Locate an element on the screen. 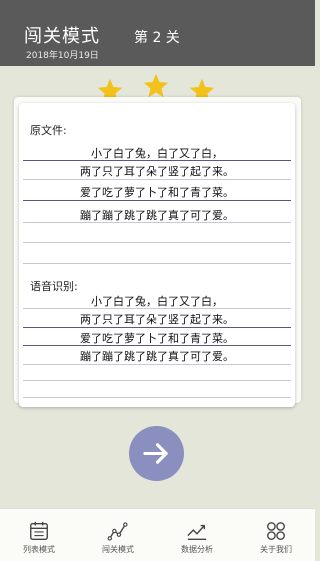 Image resolution: width=320 pixels, height=561 pixels. recognition-label: 语音识别: is located at coordinates (54, 286).